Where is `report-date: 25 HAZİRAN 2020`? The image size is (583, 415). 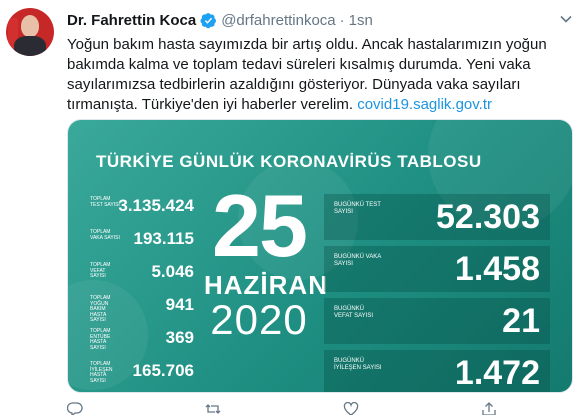
report-date: 25 HAZİRAN 2020 is located at coordinates (265, 259).